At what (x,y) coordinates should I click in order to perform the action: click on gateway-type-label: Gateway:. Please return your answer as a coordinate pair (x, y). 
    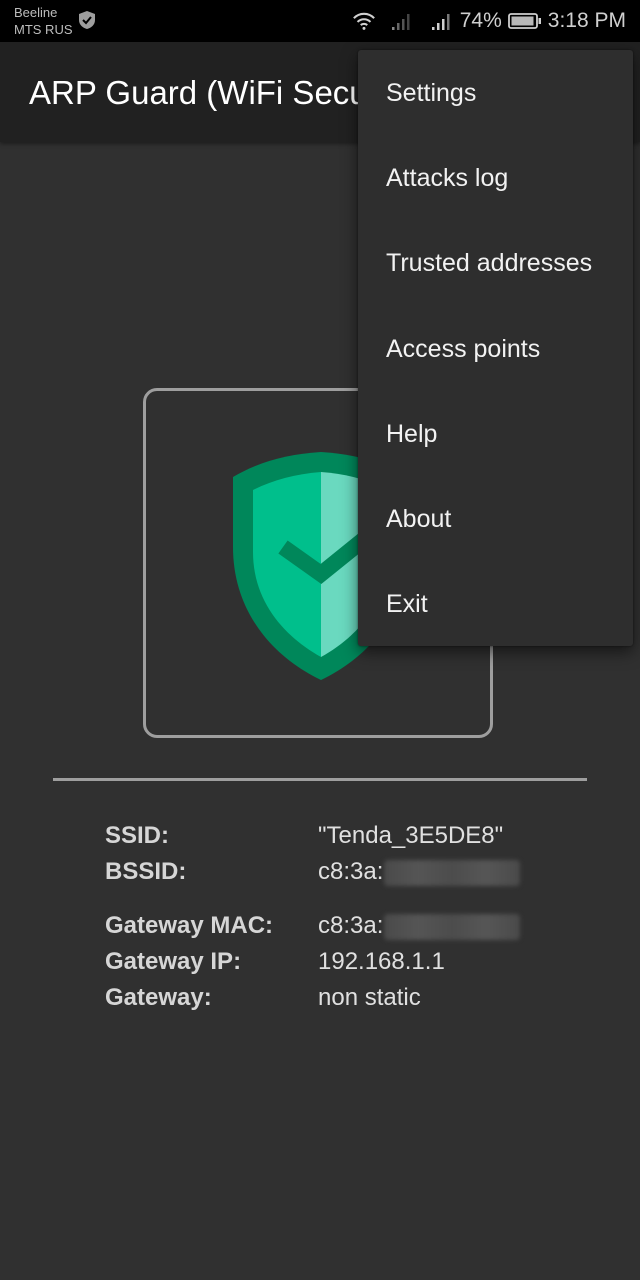
    Looking at the image, I should click on (158, 997).